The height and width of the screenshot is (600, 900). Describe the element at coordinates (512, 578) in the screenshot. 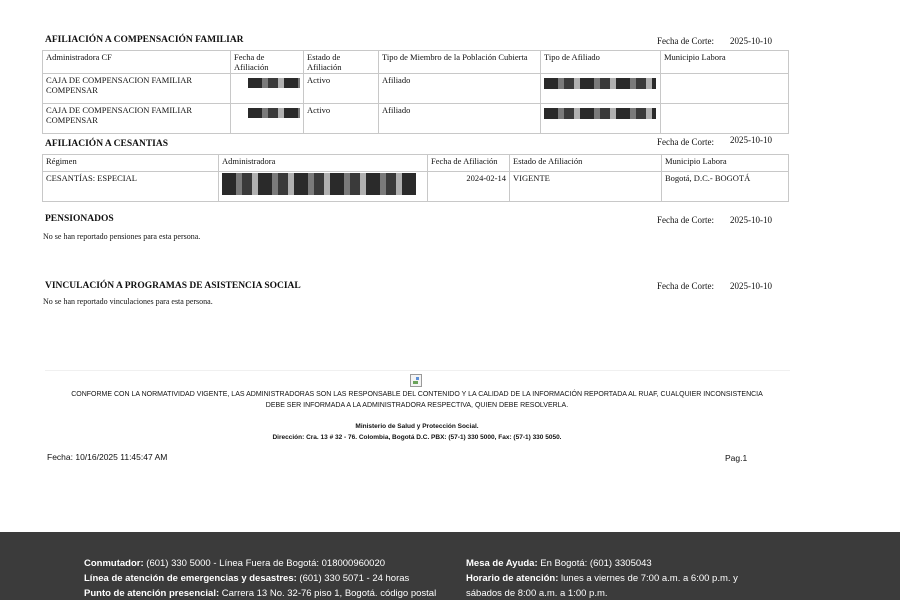

I see `footer-label: Horario de atención:` at that location.